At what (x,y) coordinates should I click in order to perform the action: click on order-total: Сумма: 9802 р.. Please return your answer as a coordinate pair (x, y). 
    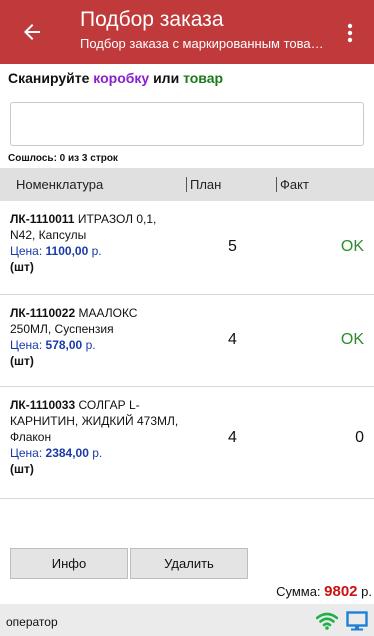
    Looking at the image, I should click on (324, 591).